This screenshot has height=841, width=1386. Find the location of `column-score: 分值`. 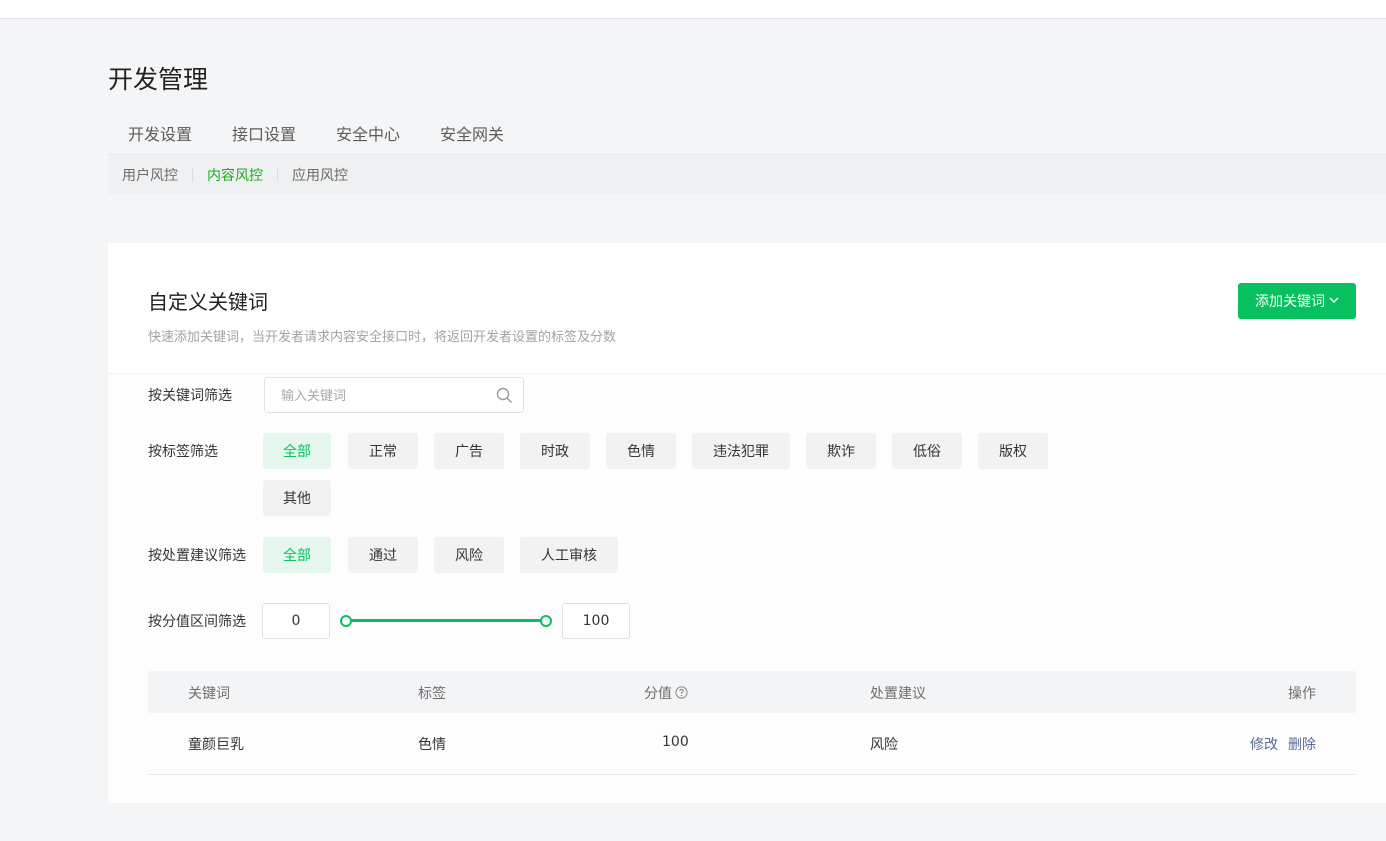

column-score: 分值 is located at coordinates (666, 693).